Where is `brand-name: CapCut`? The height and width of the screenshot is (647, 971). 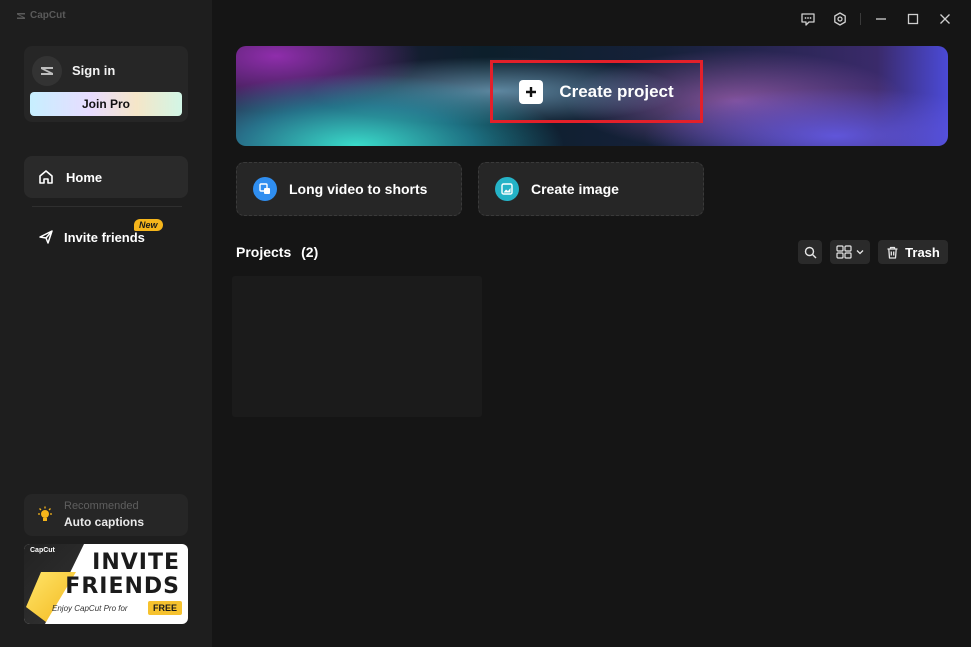
brand-name: CapCut is located at coordinates (48, 15).